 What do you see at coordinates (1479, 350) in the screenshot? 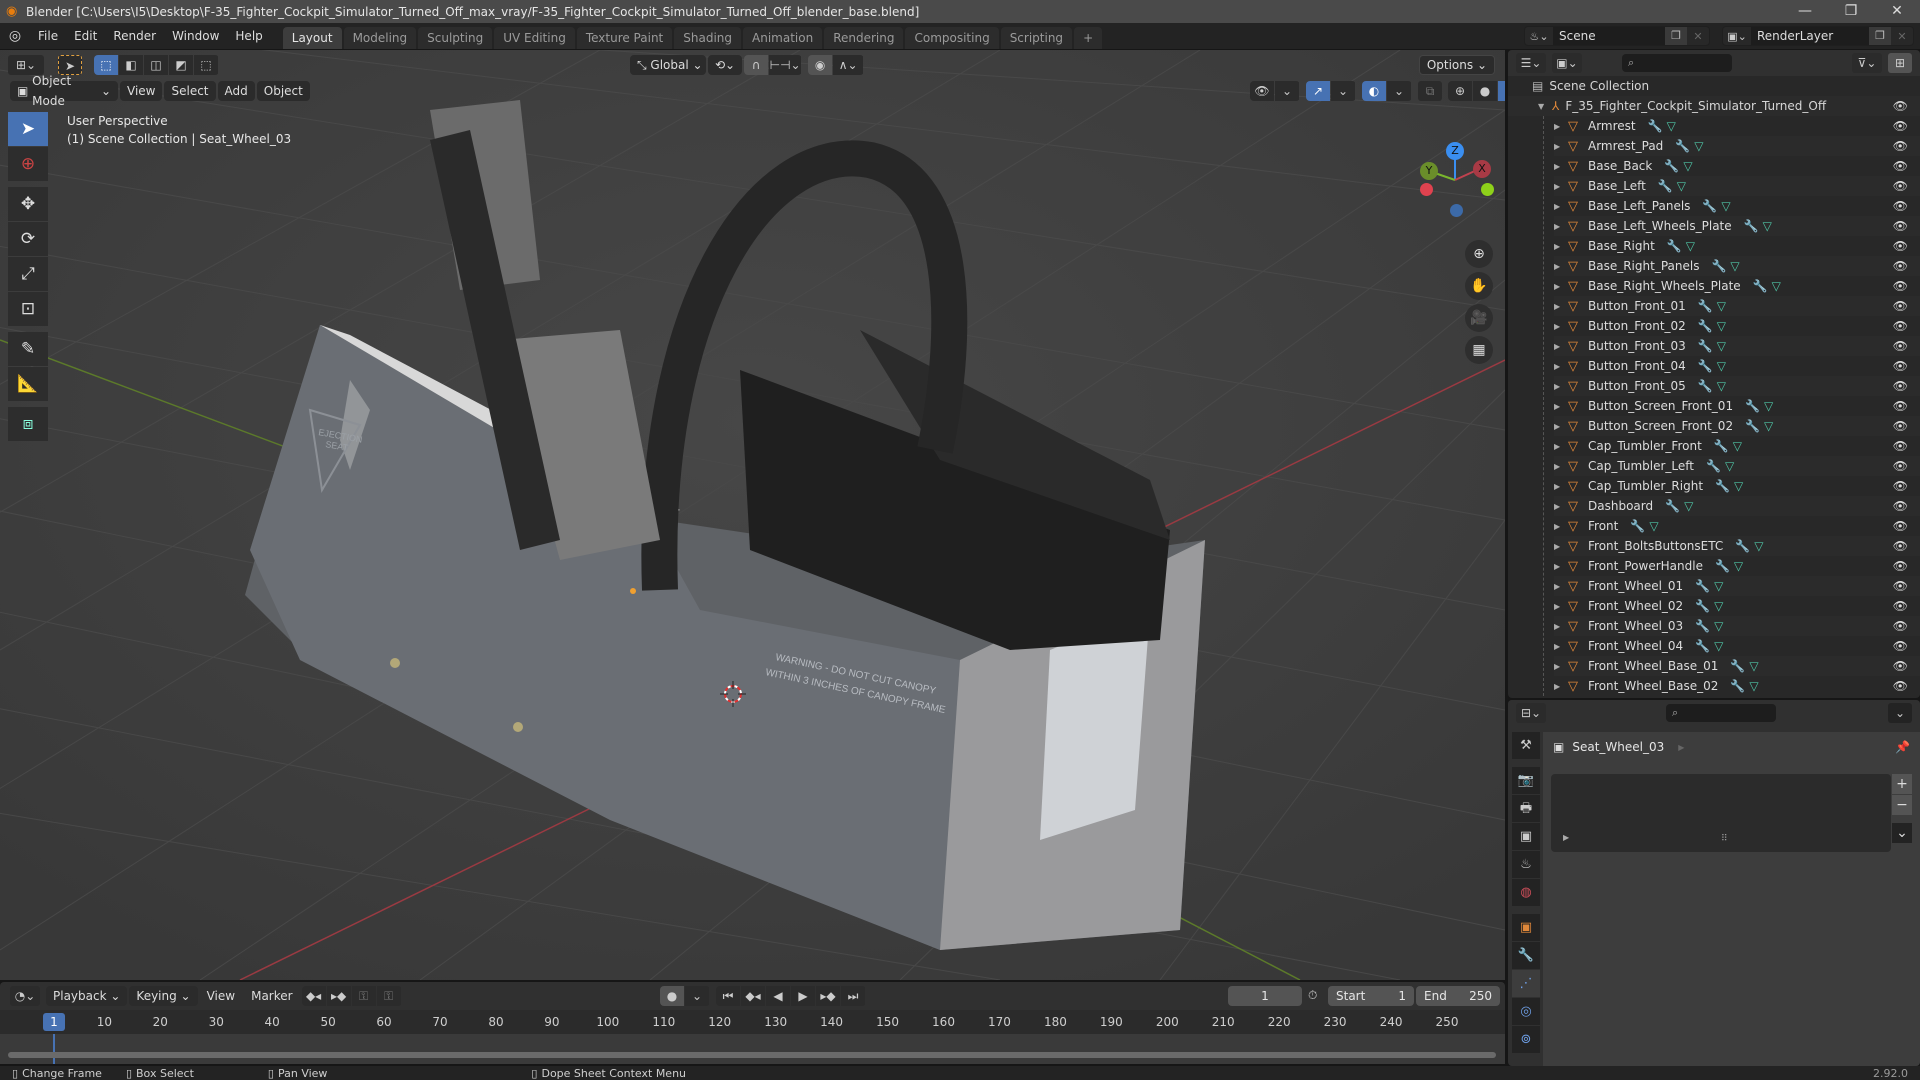
I see `ortho-toggle-icon: ▦` at bounding box center [1479, 350].